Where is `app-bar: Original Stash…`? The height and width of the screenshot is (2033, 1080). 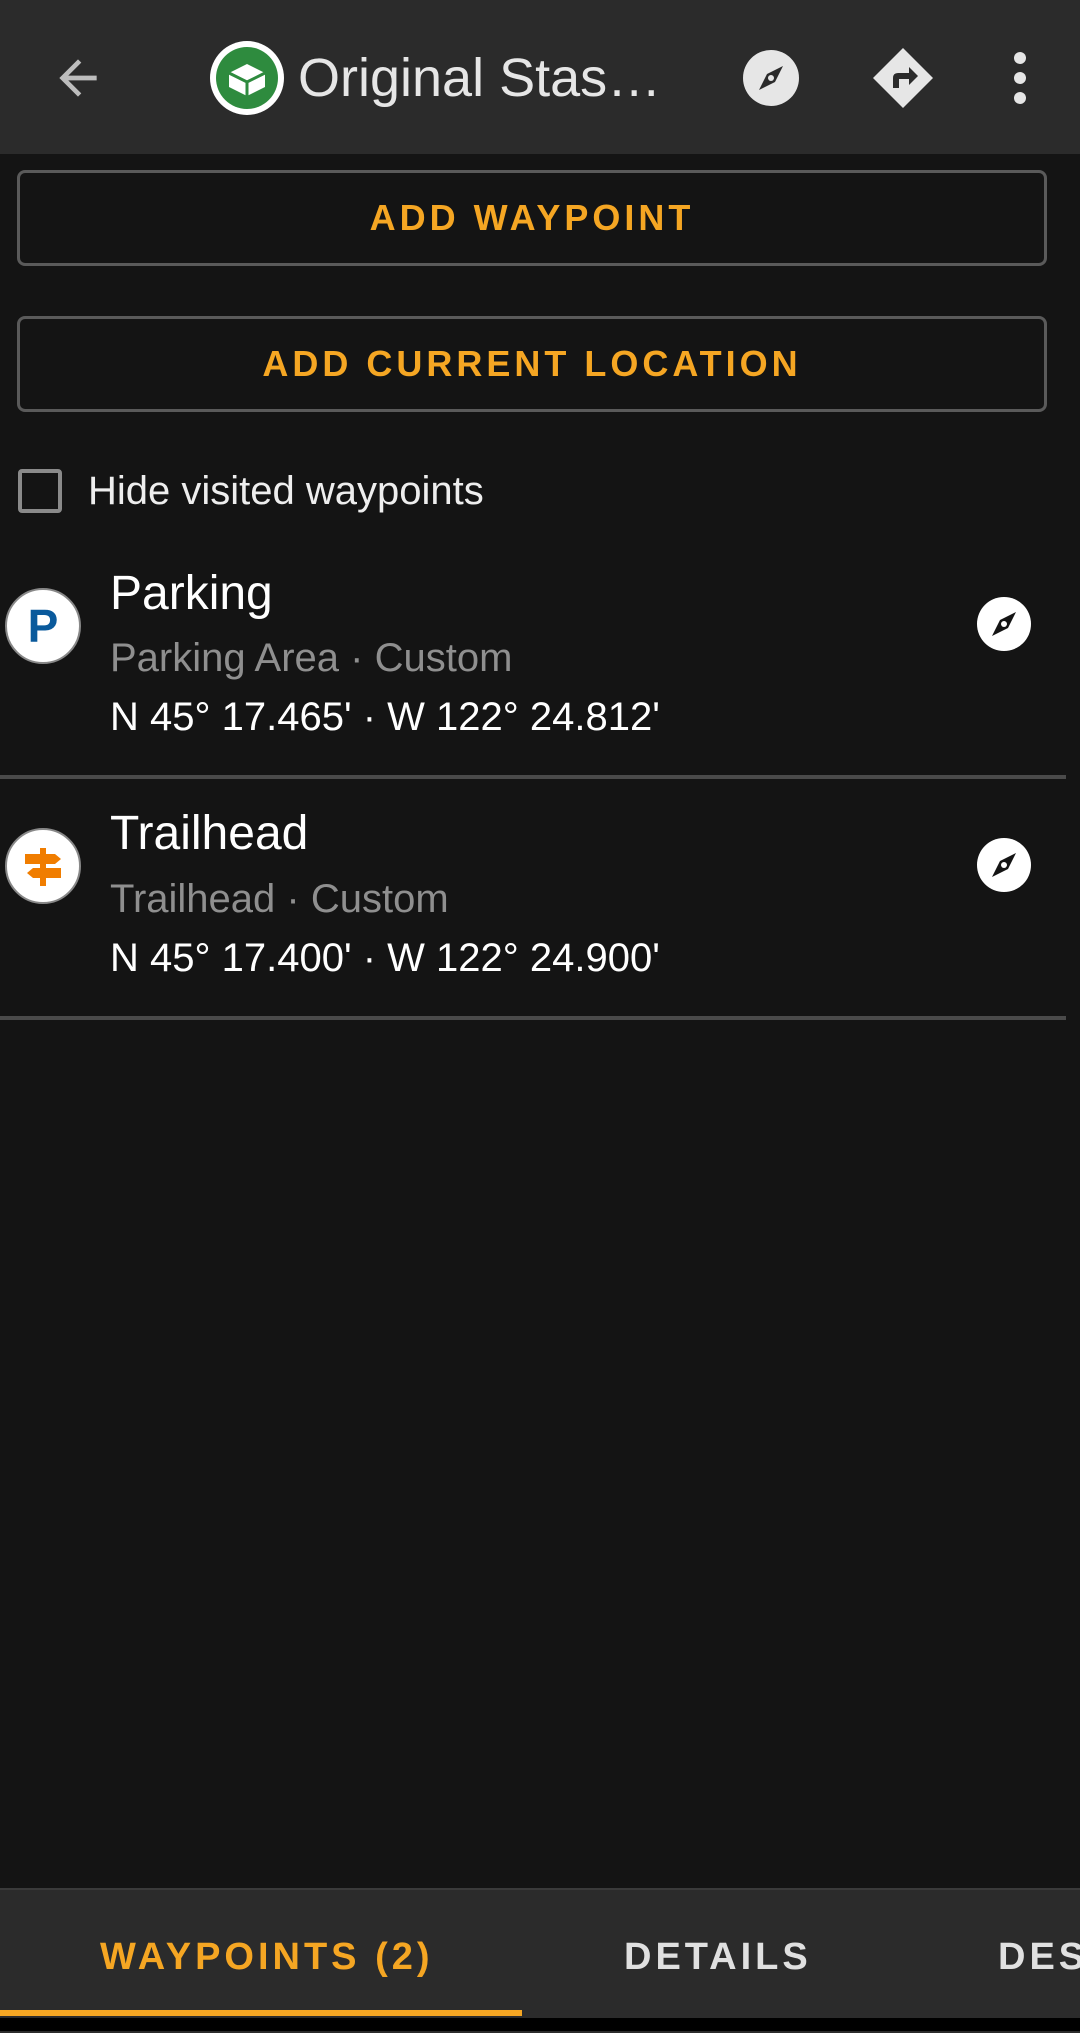 app-bar: Original Stash… is located at coordinates (540, 77).